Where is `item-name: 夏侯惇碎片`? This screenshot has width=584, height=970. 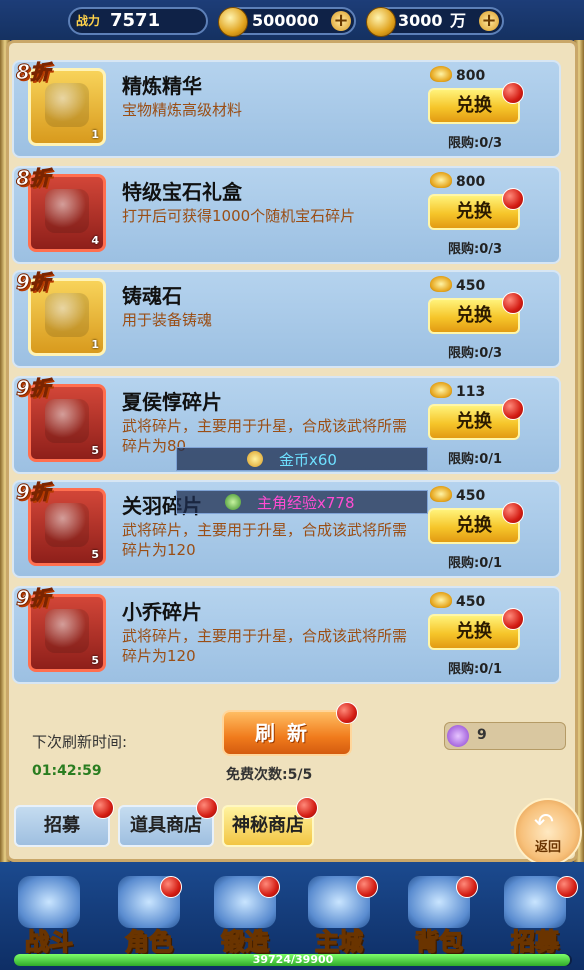
item-name: 夏侯惇碎片 is located at coordinates (172, 402).